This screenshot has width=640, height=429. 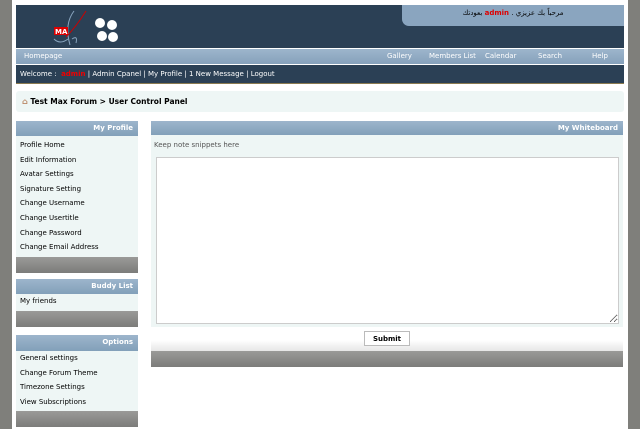 I want to click on forum-logo: MA, so click(x=85, y=28).